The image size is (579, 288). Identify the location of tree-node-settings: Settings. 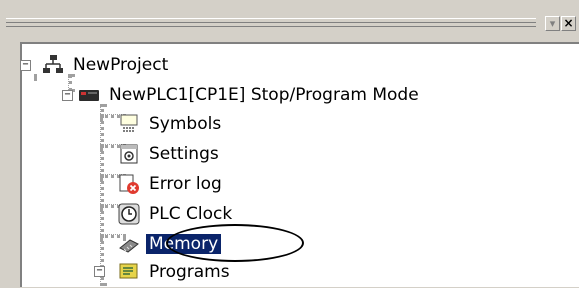
(170, 154).